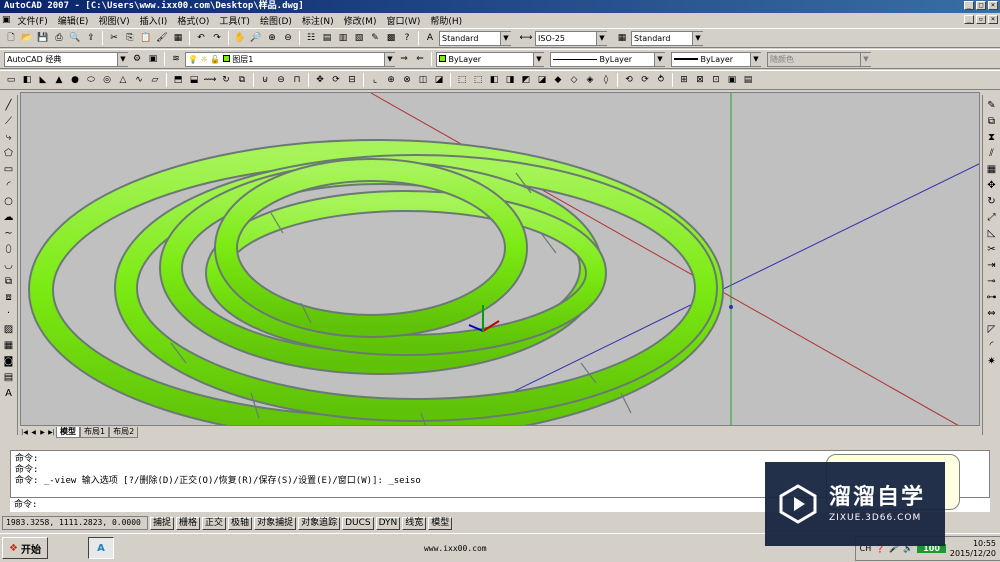 This screenshot has height=562, width=1000. Describe the element at coordinates (343, 38) in the screenshot. I see `tool-palettes-icon: ▥` at that location.